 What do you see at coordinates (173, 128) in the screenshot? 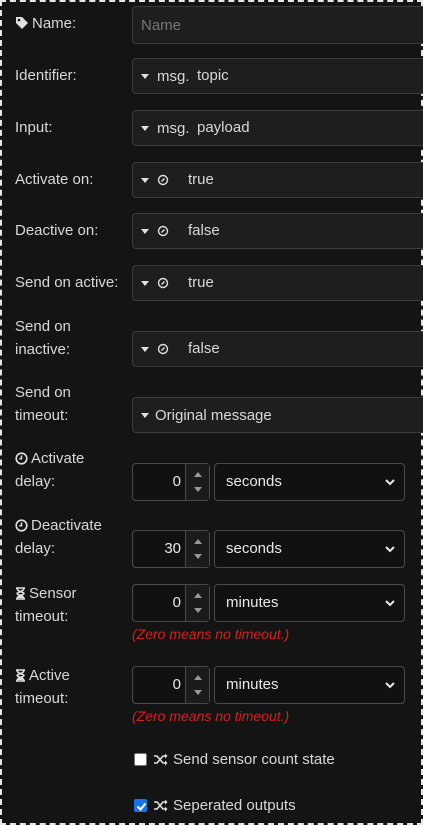
I see `input-type-prefix: msg.` at bounding box center [173, 128].